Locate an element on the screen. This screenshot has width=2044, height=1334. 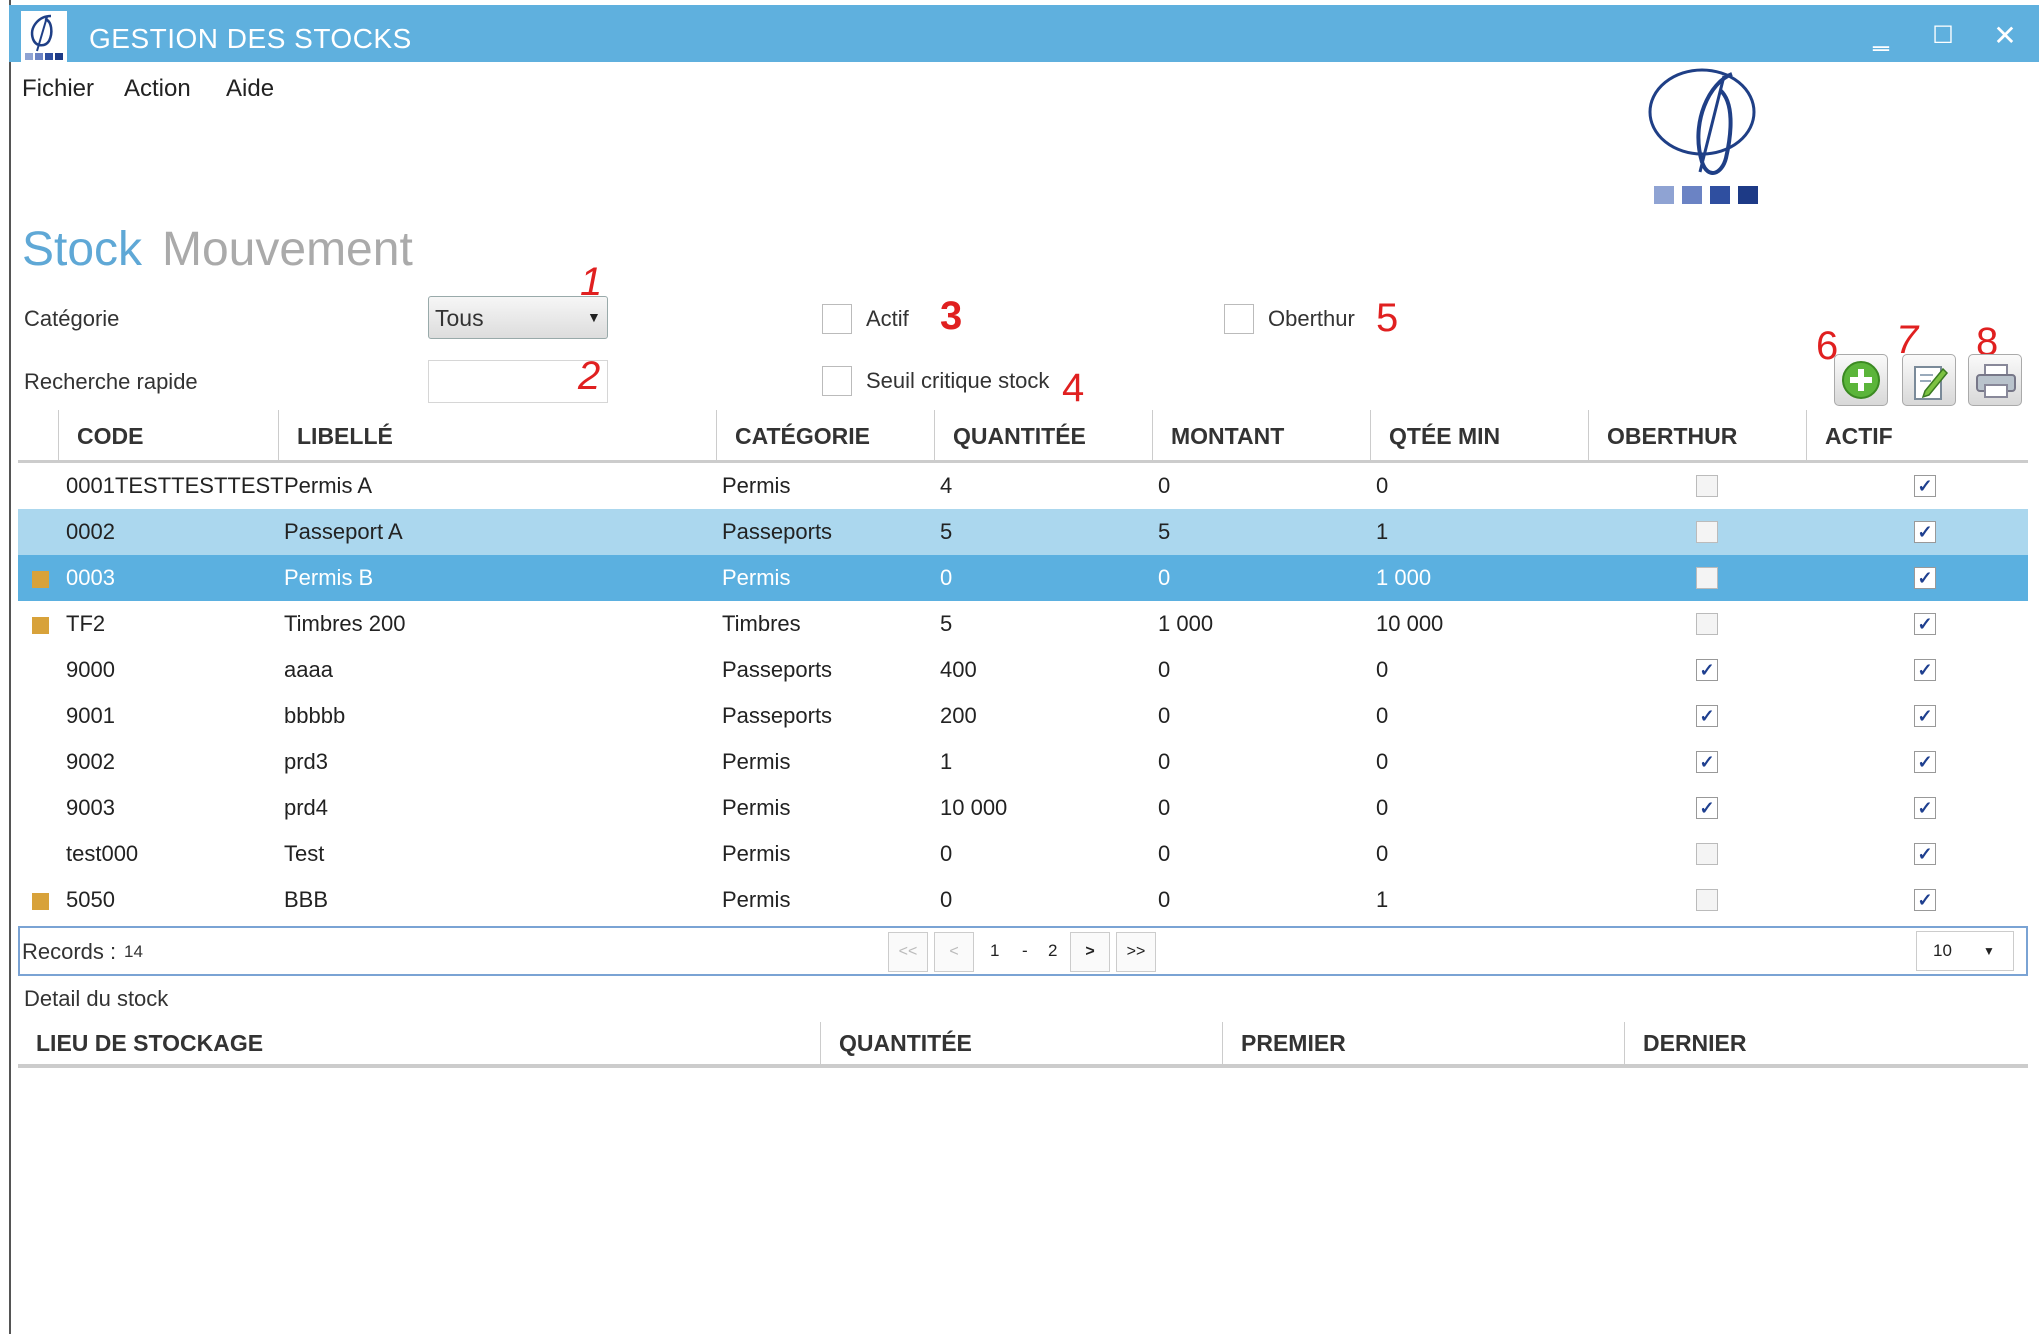
page-current: 1 is located at coordinates (994, 951).